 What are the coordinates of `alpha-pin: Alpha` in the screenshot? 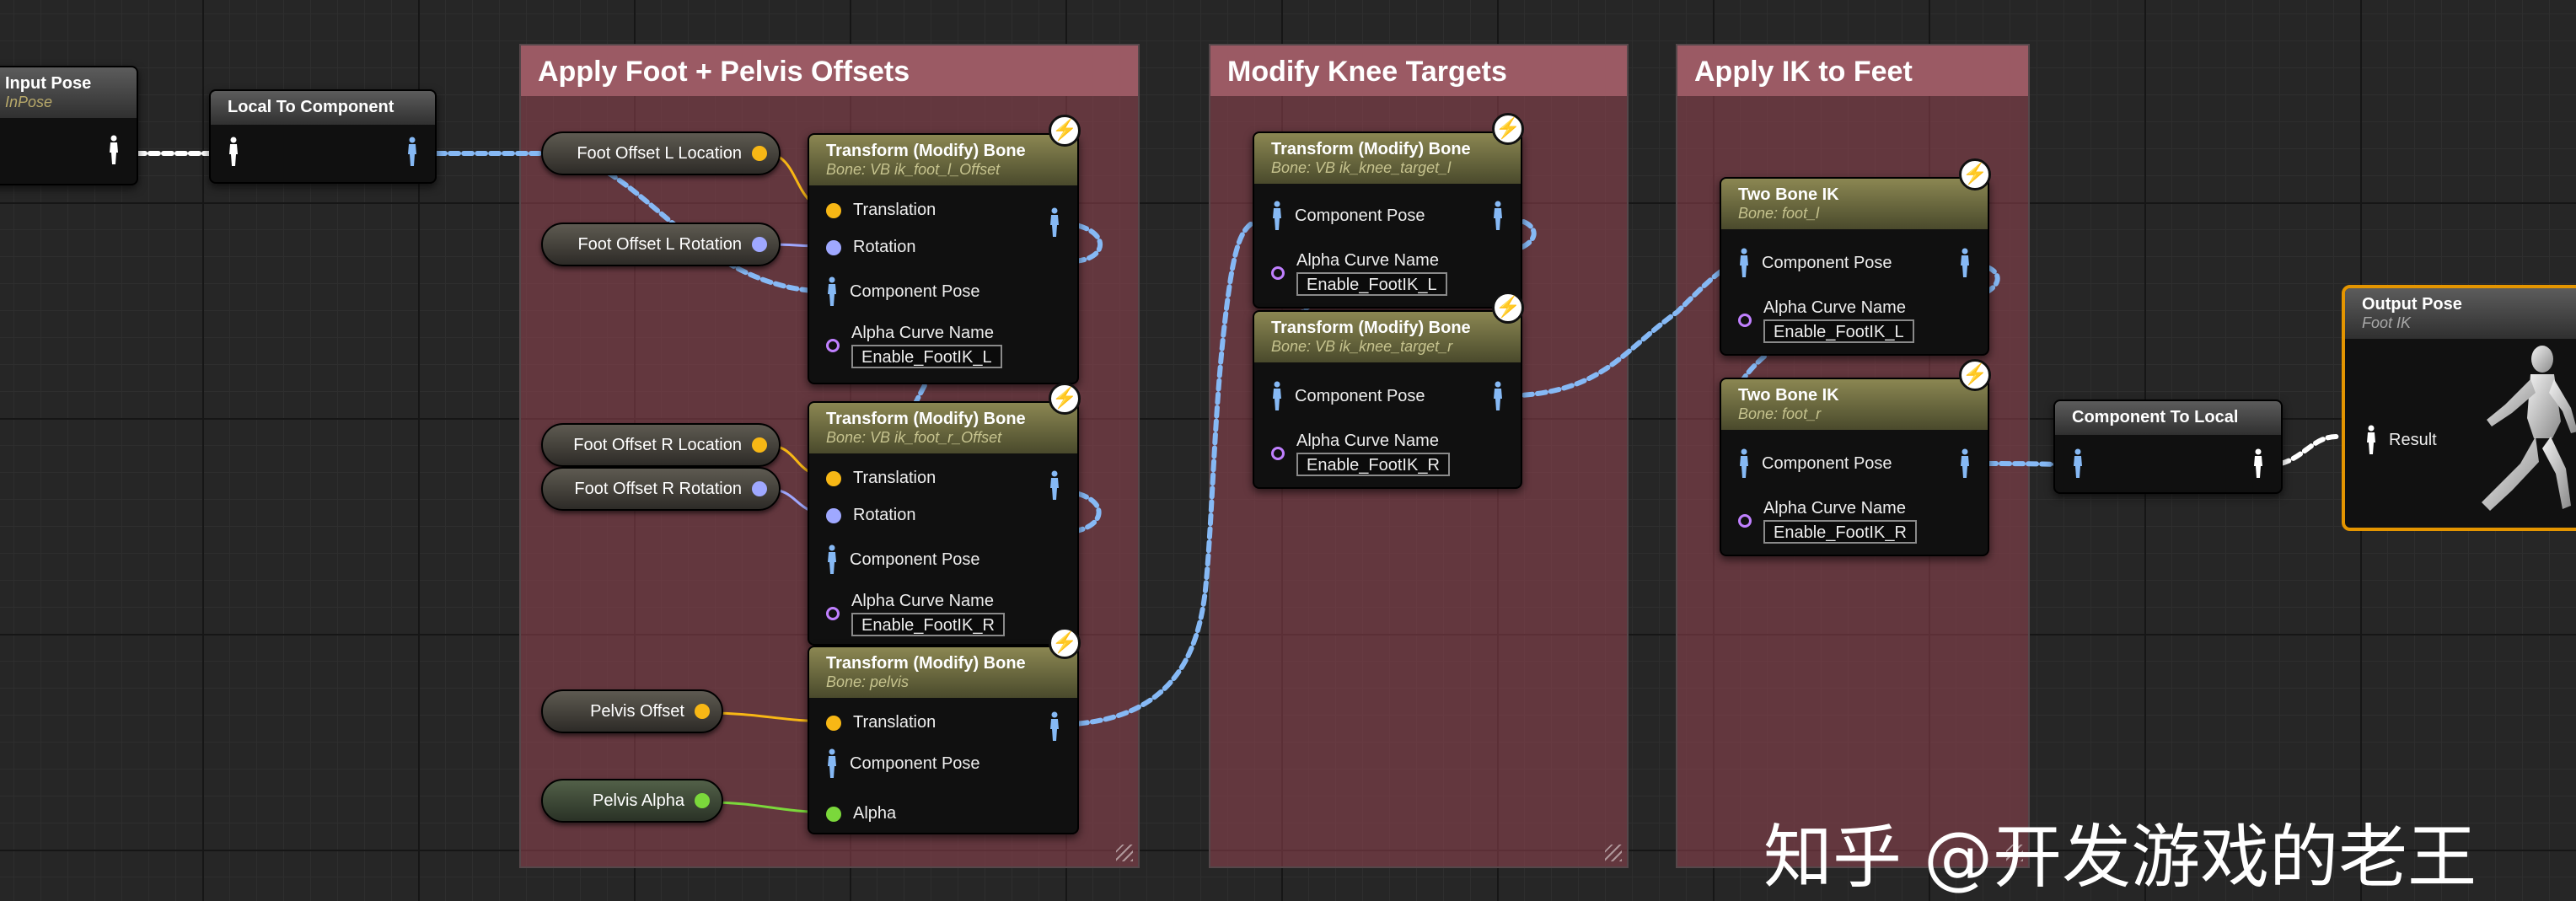 It's located at (861, 813).